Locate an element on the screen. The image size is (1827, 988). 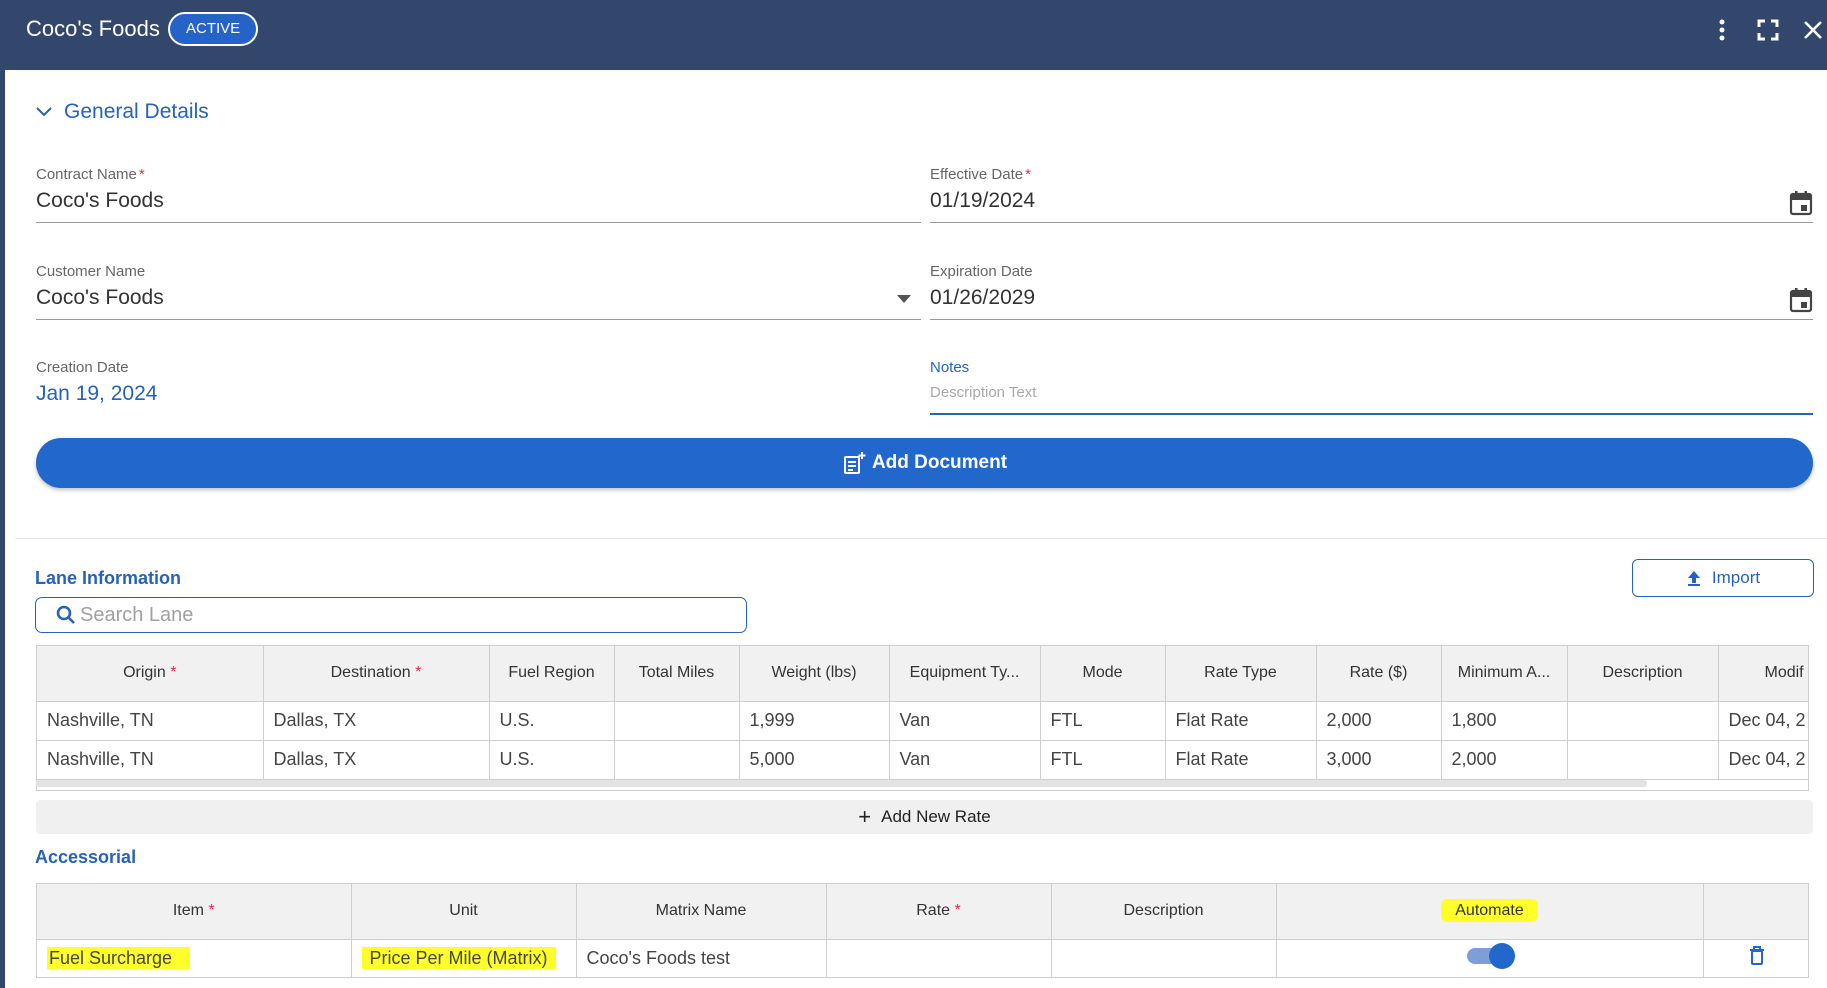
unit-cell: Price Per Mile (Matrix) is located at coordinates (464, 958).